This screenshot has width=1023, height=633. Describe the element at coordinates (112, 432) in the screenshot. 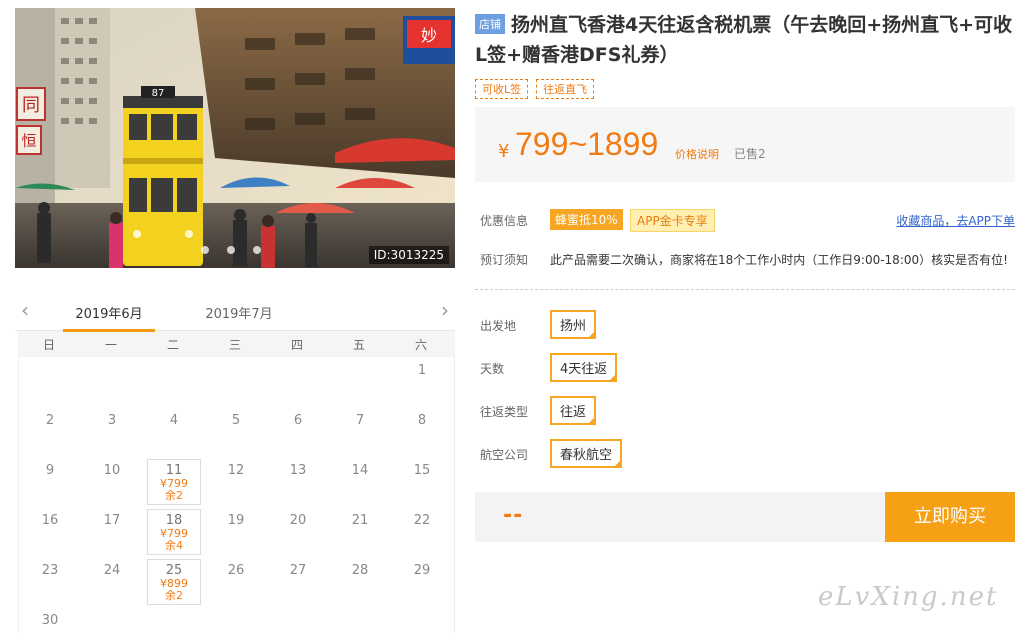

I see `calendar-day: 3` at that location.